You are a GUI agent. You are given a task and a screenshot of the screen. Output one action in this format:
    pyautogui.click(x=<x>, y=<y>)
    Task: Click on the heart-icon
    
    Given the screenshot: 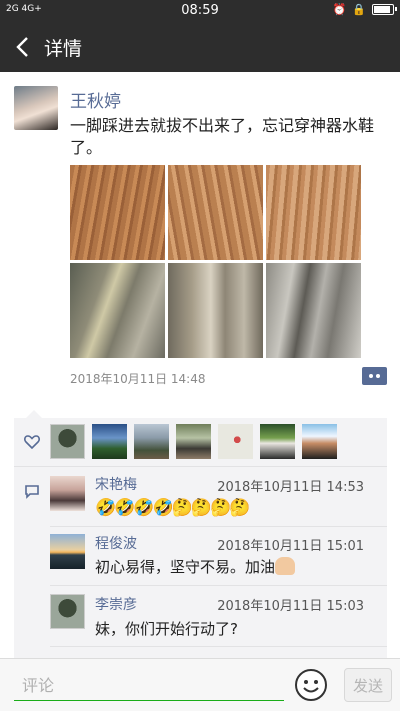 What is the action you would take?
    pyautogui.click(x=32, y=442)
    